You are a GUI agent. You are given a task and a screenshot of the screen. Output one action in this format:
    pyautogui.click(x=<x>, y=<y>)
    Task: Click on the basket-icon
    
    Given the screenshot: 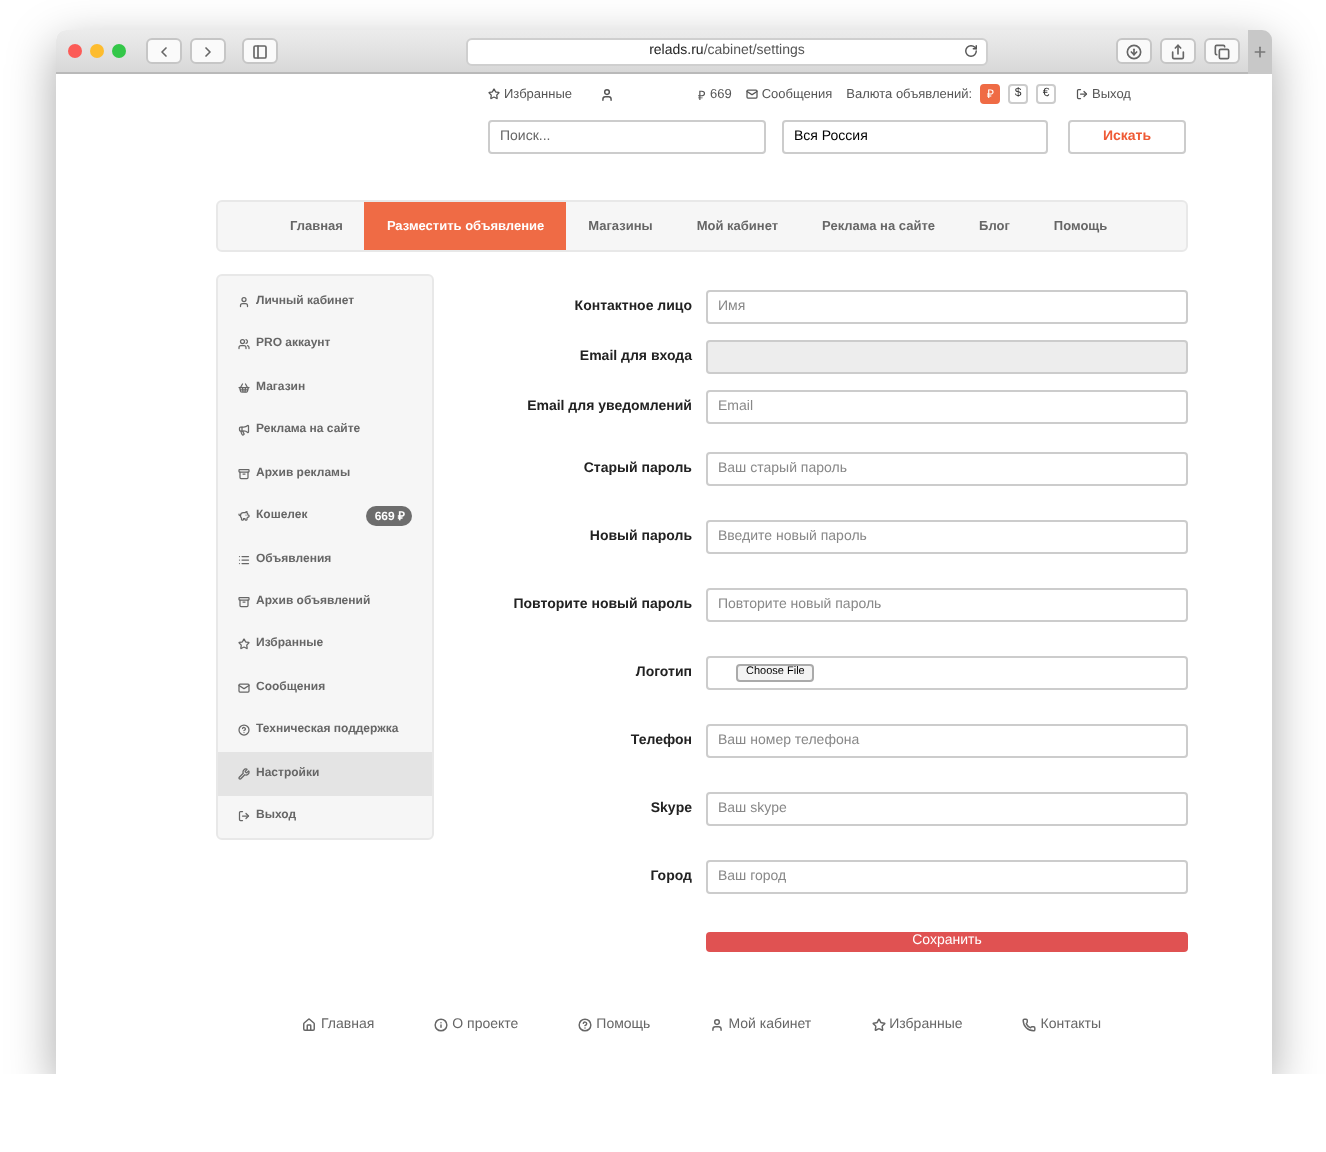 What is the action you would take?
    pyautogui.click(x=244, y=387)
    